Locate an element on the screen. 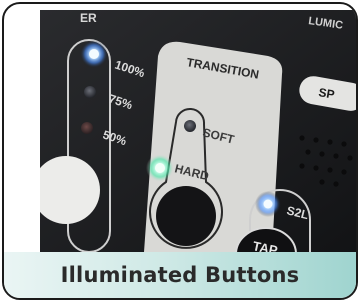 This screenshot has width=364, height=304. partial-sp-label: SP is located at coordinates (326, 93).